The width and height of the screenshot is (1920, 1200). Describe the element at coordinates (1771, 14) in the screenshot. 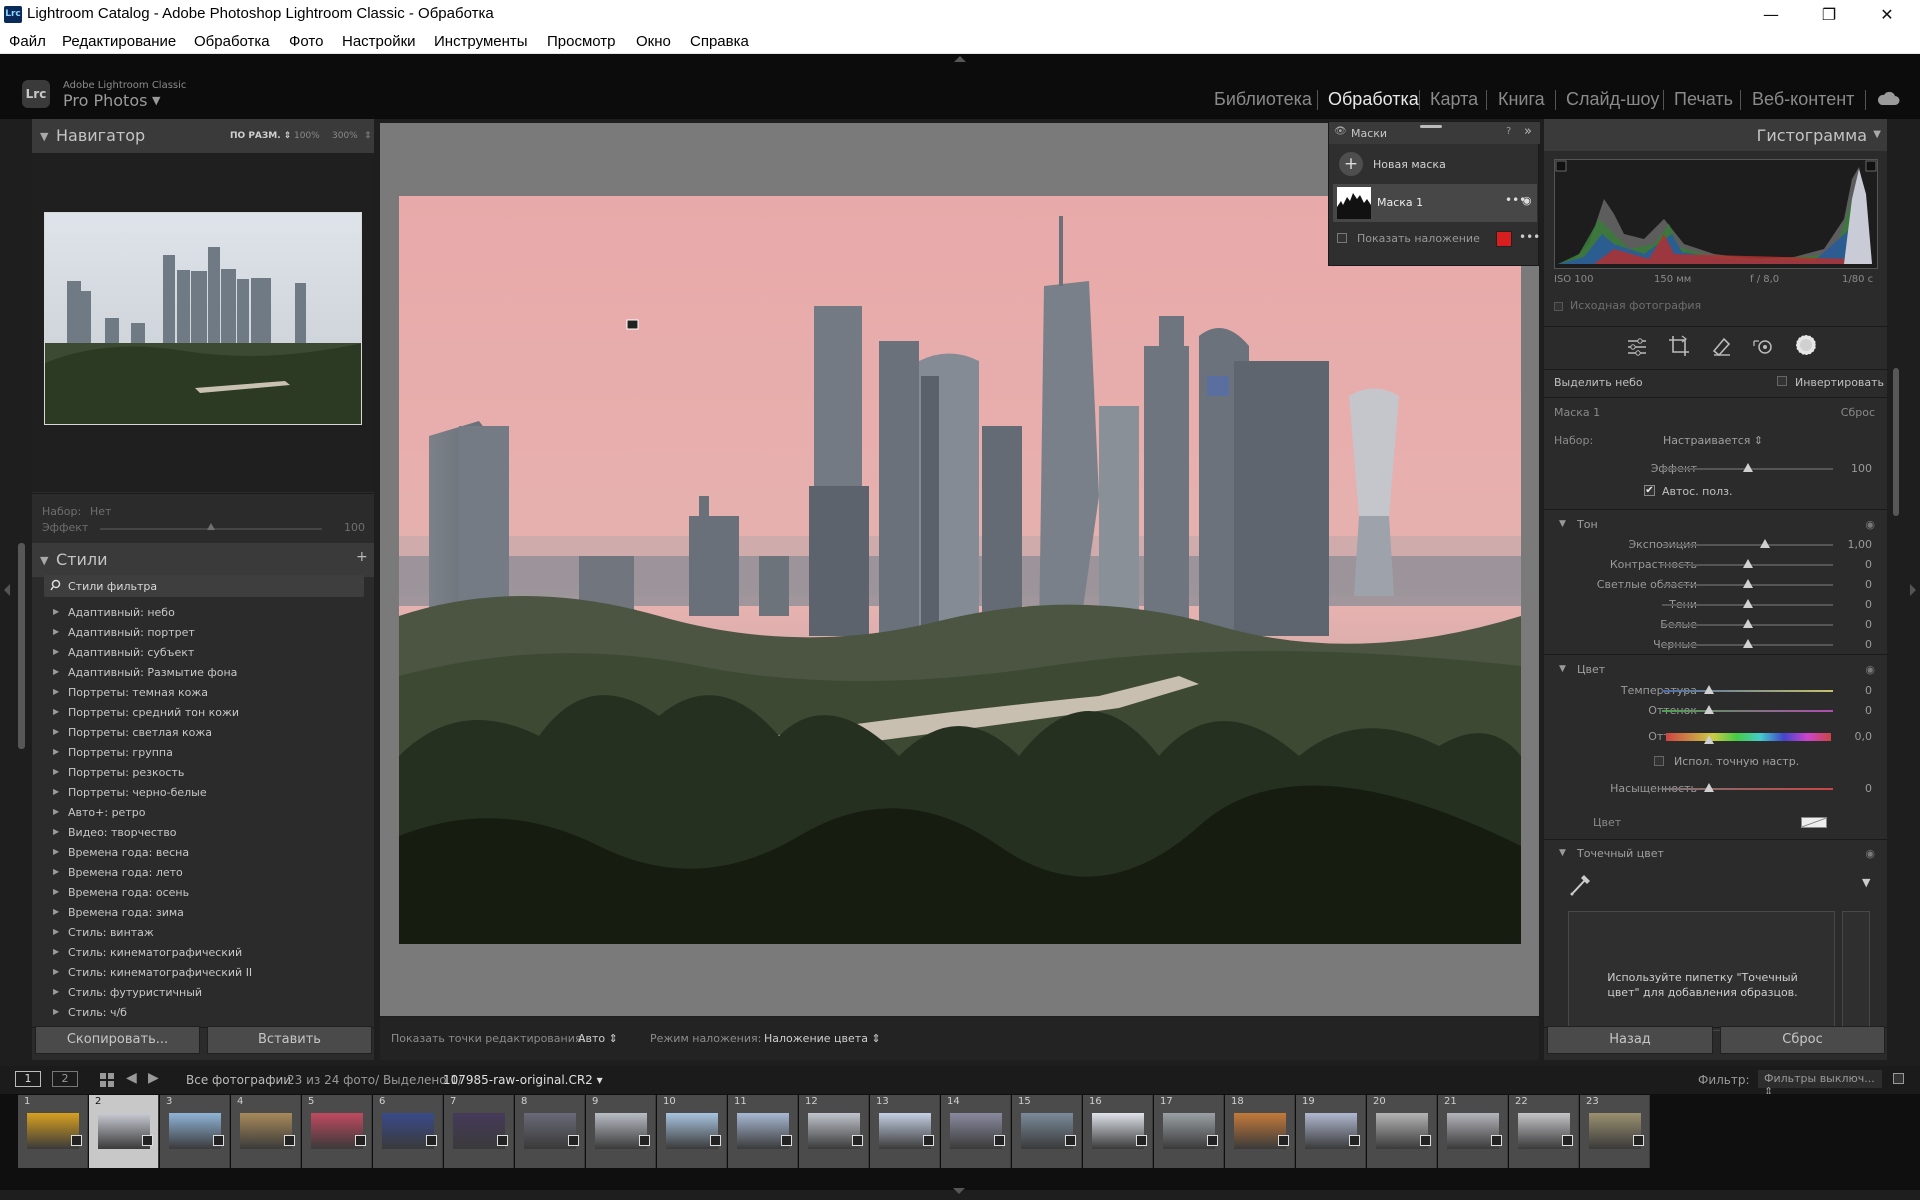

I see `minimize-button: —` at that location.